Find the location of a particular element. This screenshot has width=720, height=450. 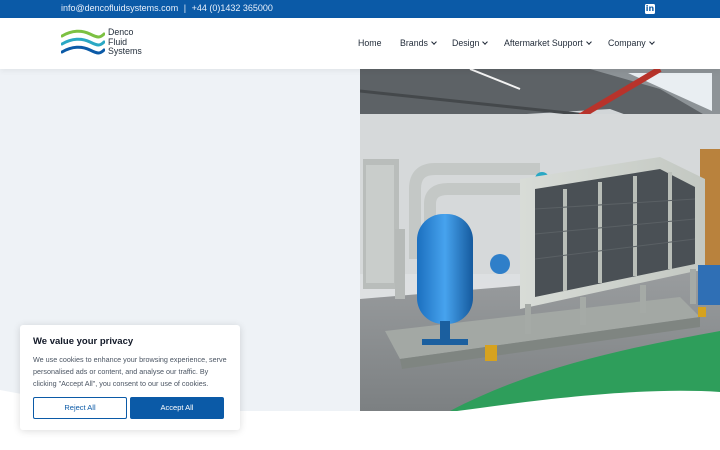

nav-item-home: Home is located at coordinates (369, 43).